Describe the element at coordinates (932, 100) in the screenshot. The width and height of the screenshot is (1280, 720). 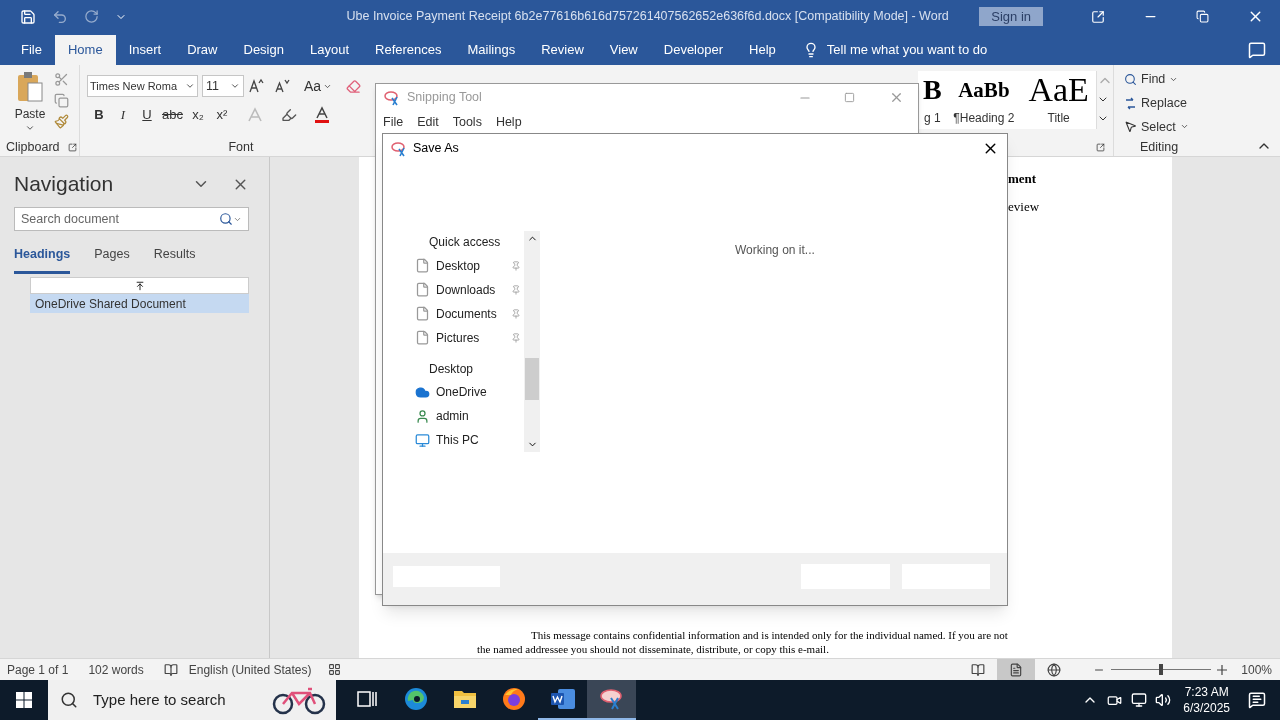
I see `style-preview: B g 1` at that location.